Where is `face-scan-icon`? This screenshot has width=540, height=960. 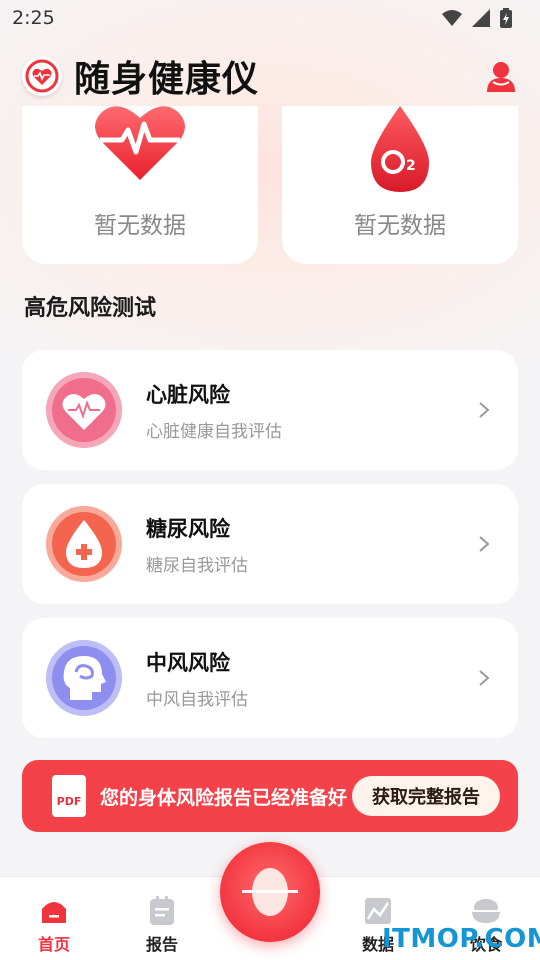 face-scan-icon is located at coordinates (270, 892).